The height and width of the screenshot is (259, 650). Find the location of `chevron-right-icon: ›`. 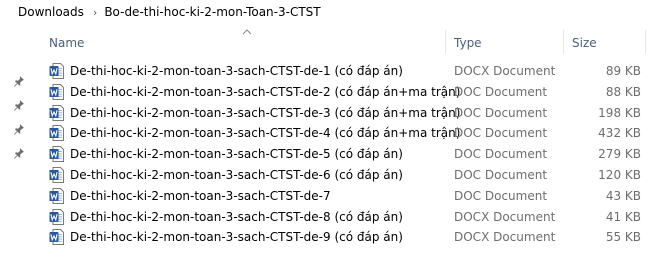

chevron-right-icon: › is located at coordinates (95, 12).